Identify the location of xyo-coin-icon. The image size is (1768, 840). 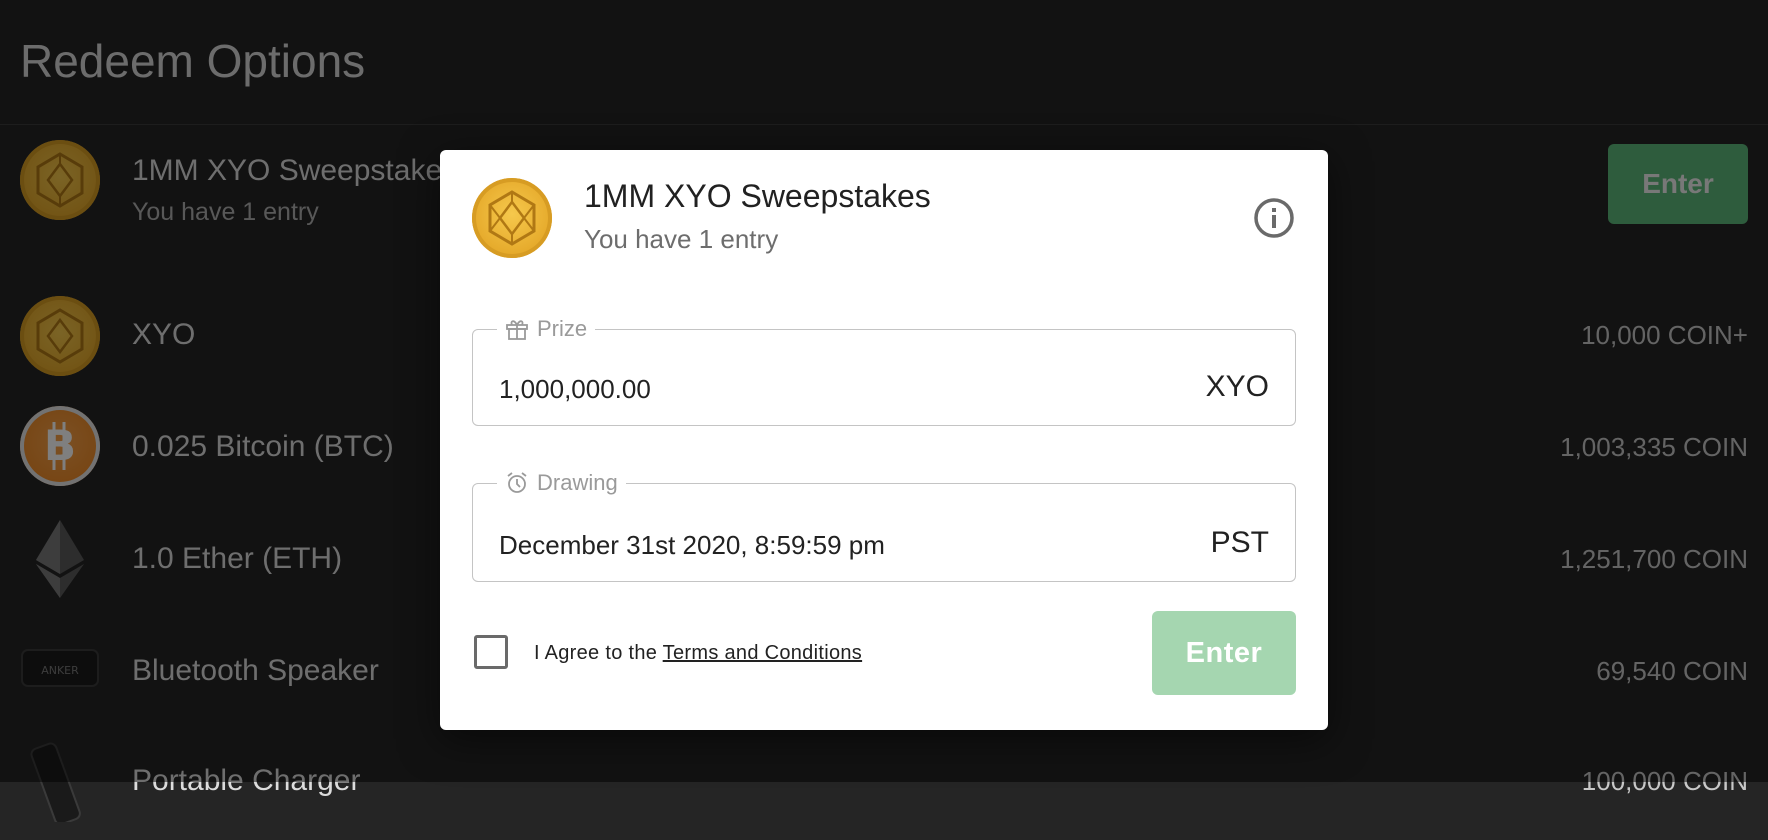
(512, 218).